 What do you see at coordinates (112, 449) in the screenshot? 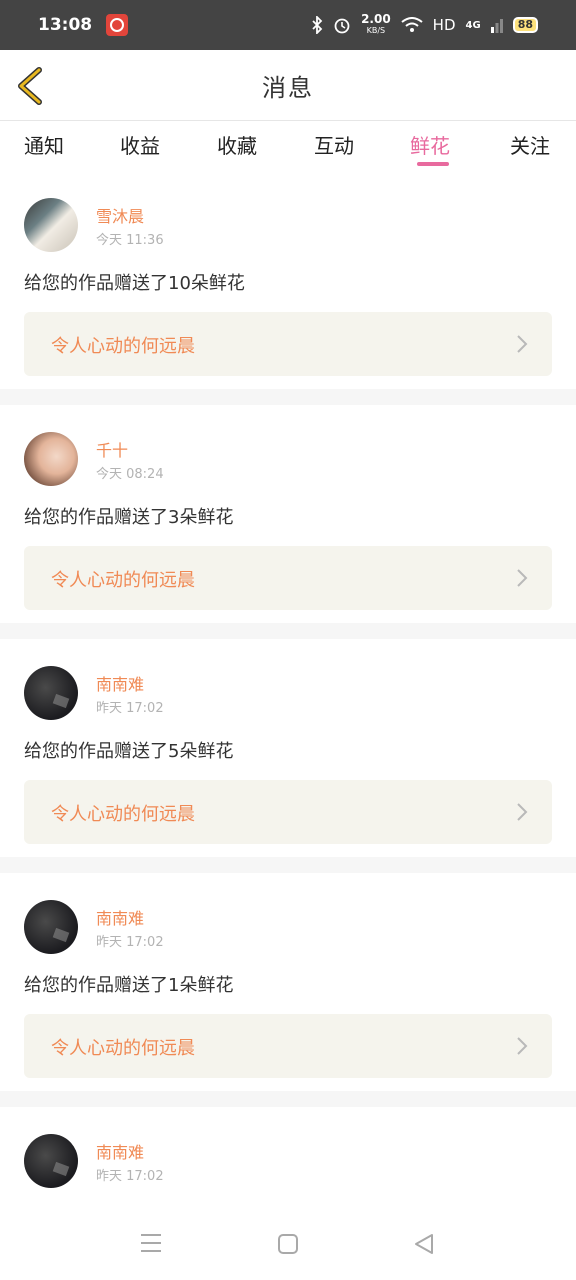
I see `username: 千十` at bounding box center [112, 449].